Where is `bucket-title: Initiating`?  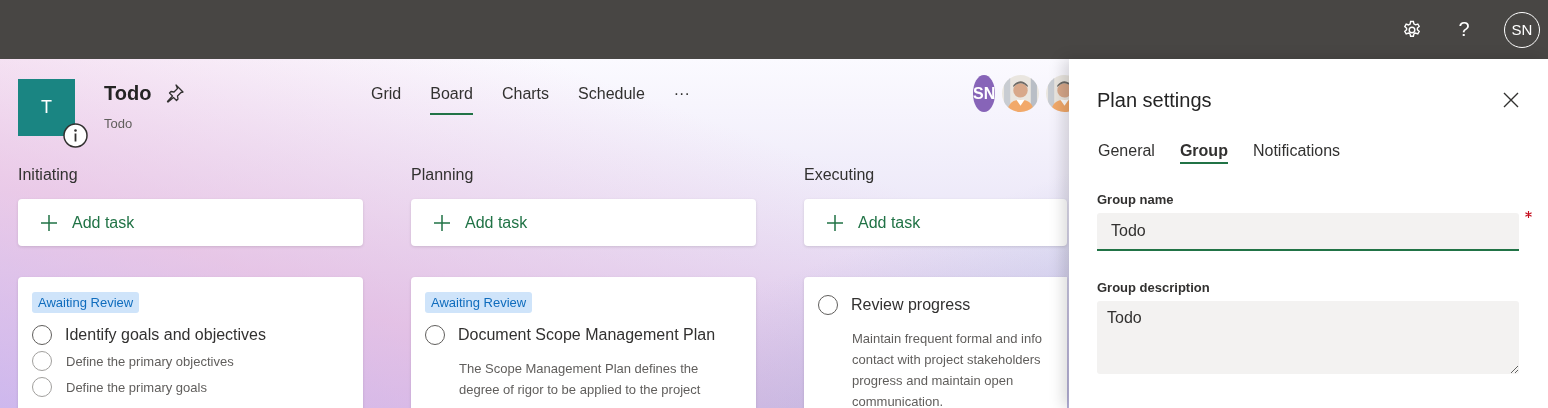
bucket-title: Initiating is located at coordinates (48, 175).